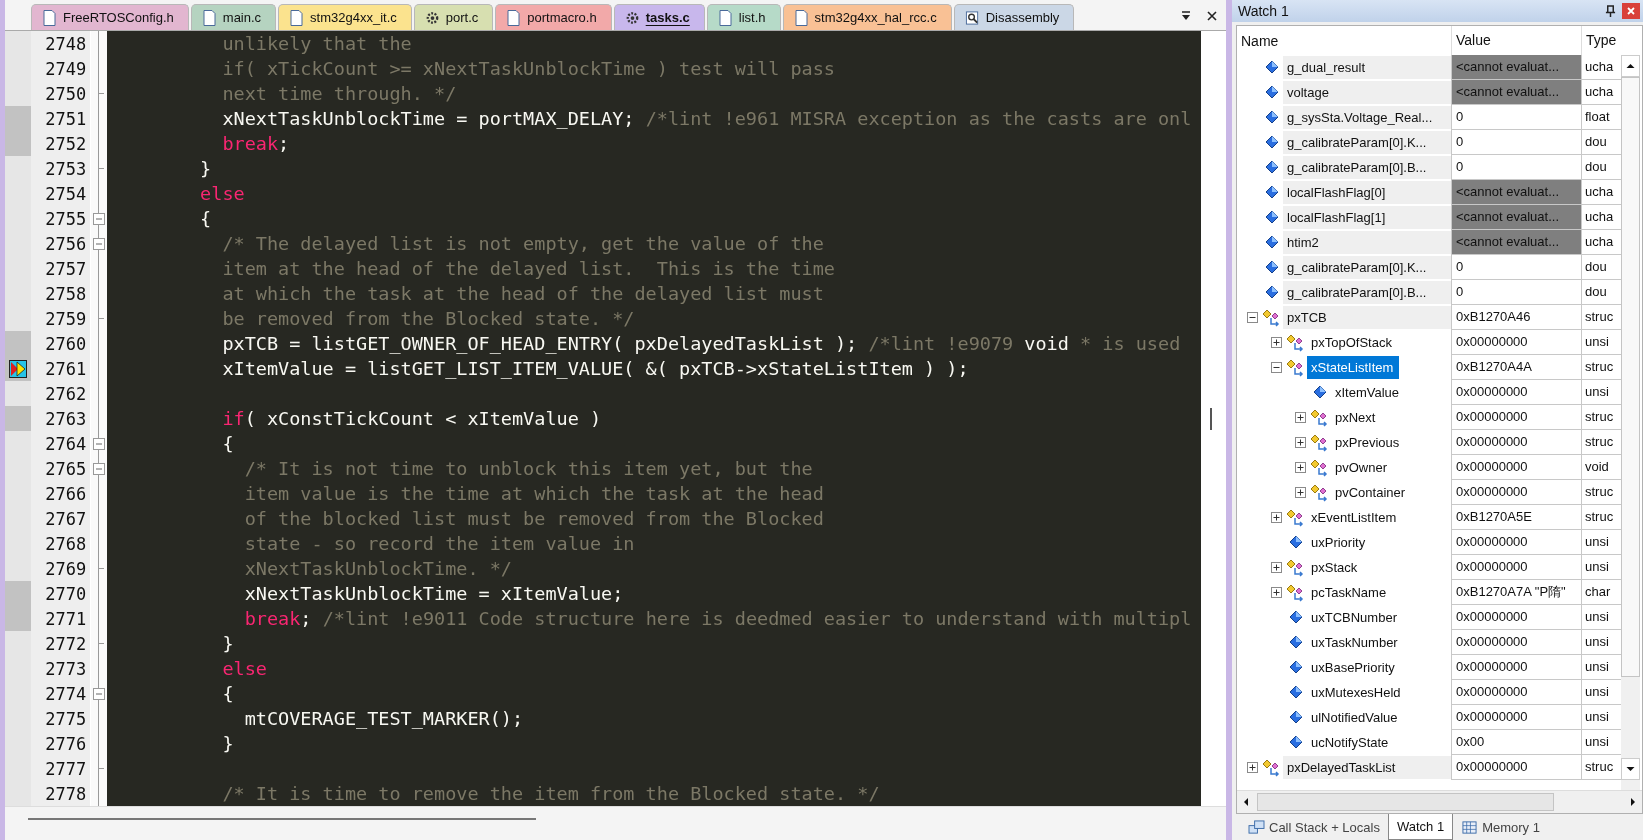 The image size is (1643, 840). What do you see at coordinates (1367, 242) in the screenshot?
I see `variable-name: htim2` at bounding box center [1367, 242].